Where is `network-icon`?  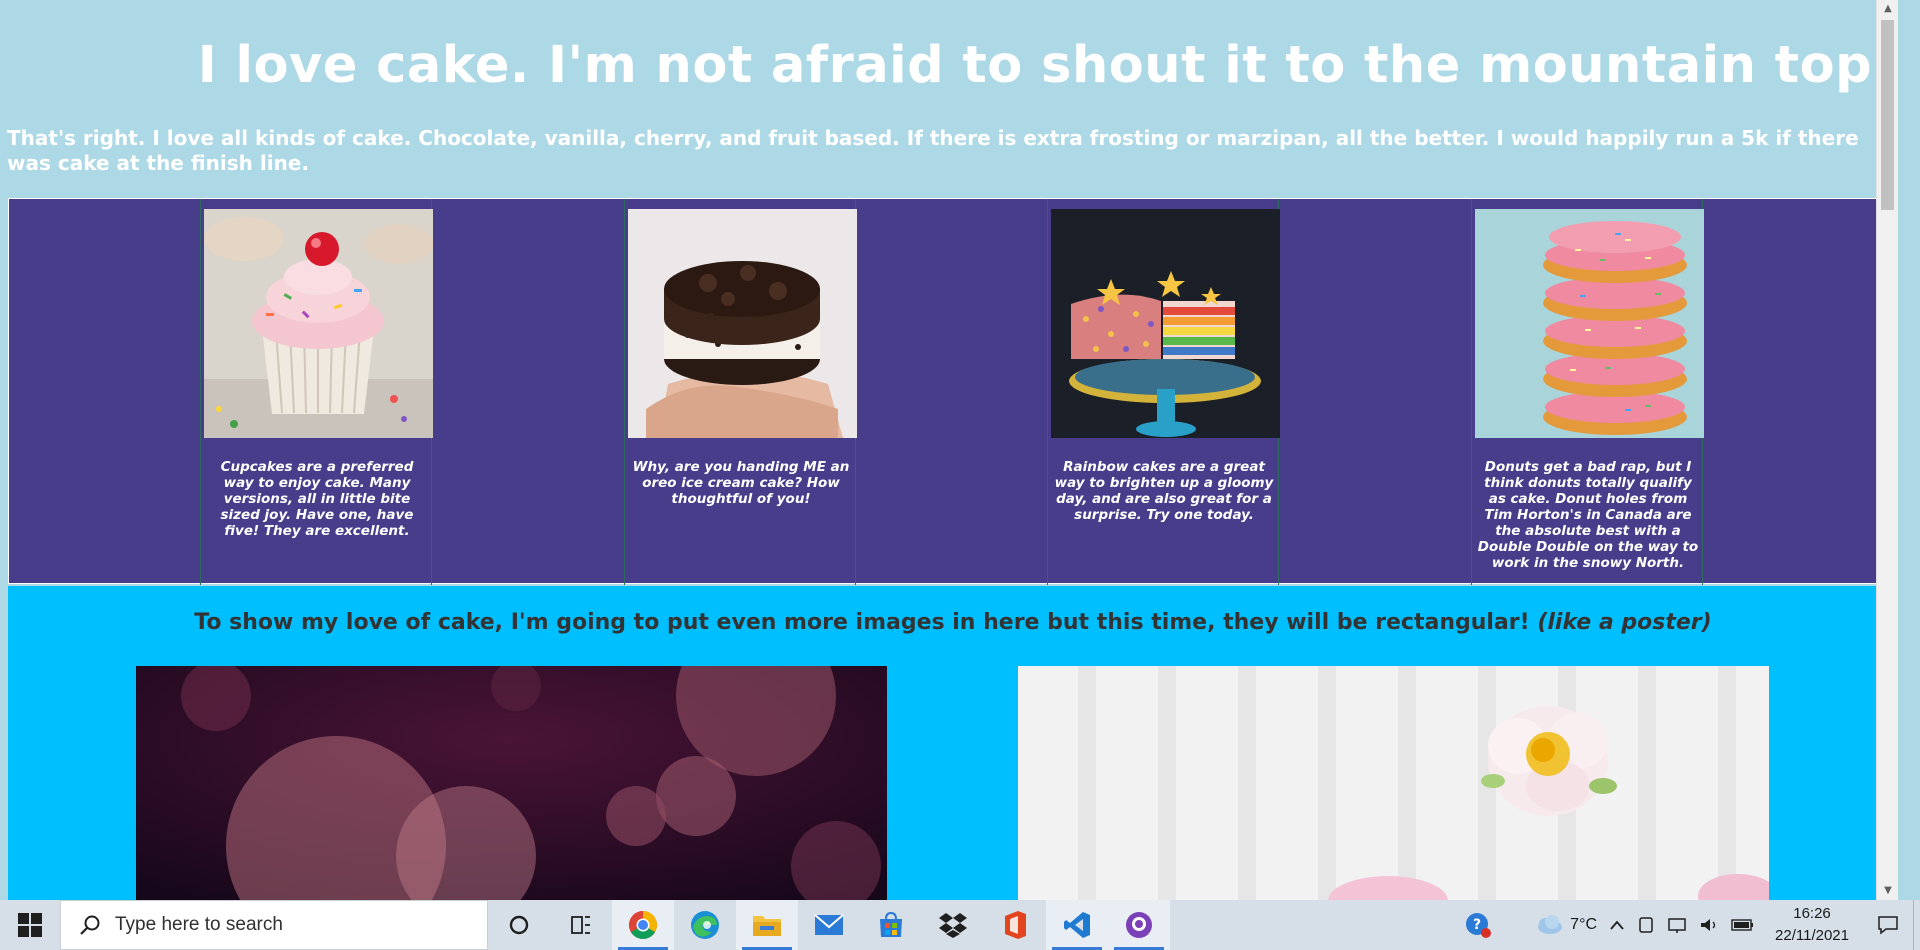 network-icon is located at coordinates (1677, 925).